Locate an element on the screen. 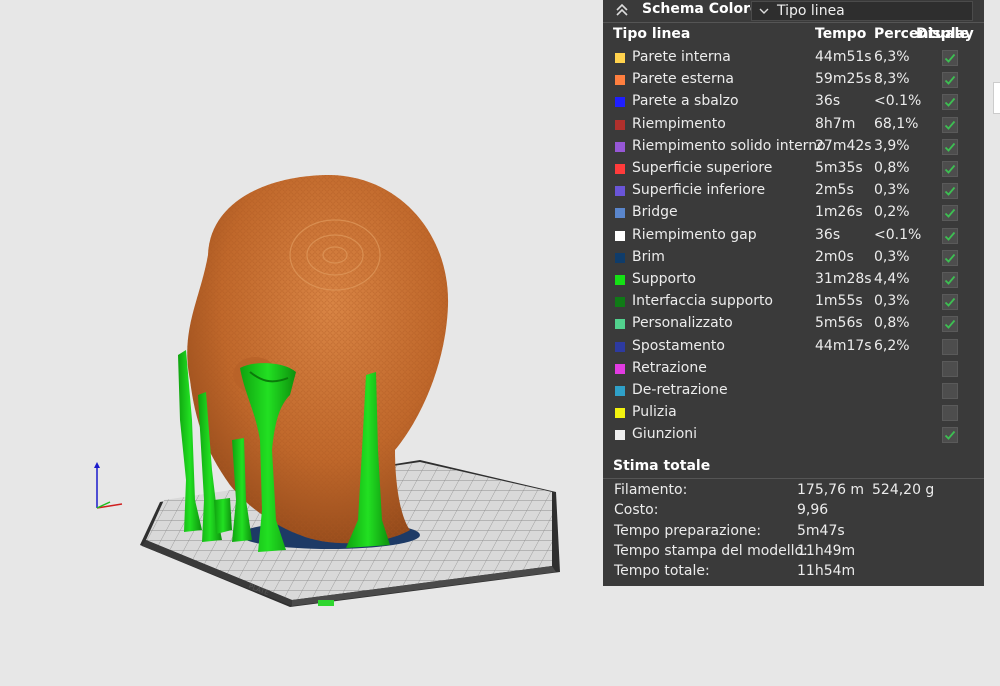 This screenshot has width=1000, height=686. color-scheme-dropdown: Tipo linea is located at coordinates (862, 11).